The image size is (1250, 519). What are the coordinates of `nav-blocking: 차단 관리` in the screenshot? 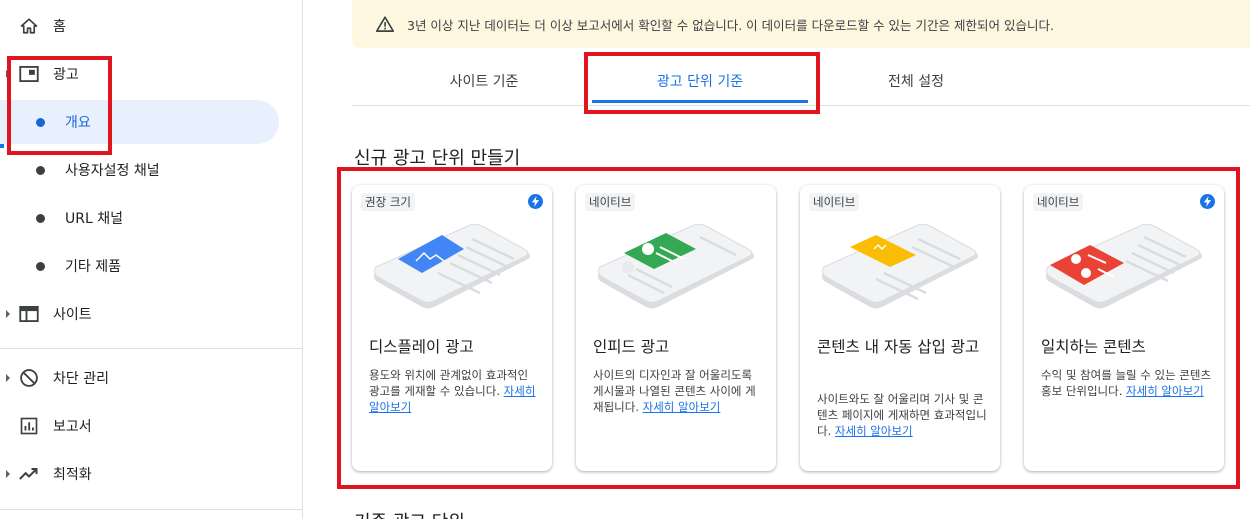 It's located at (151, 378).